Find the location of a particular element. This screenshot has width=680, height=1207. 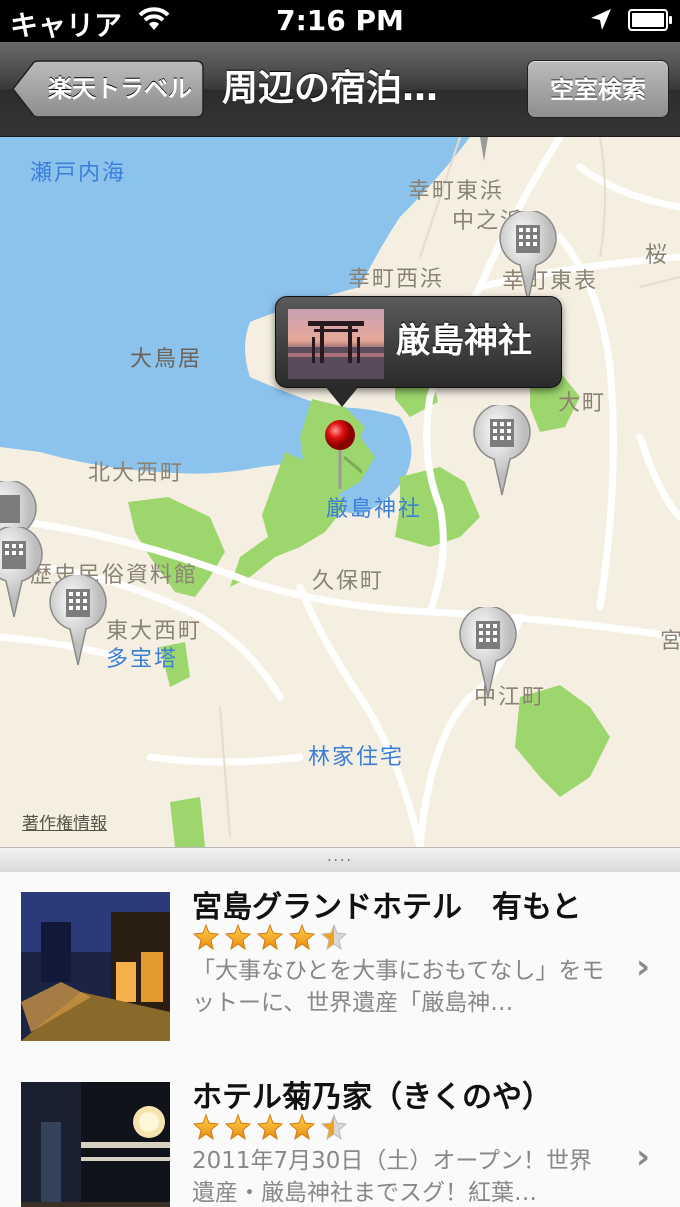

hotel-name: ホテル菊乃家（きくのや） is located at coordinates (372, 1097).